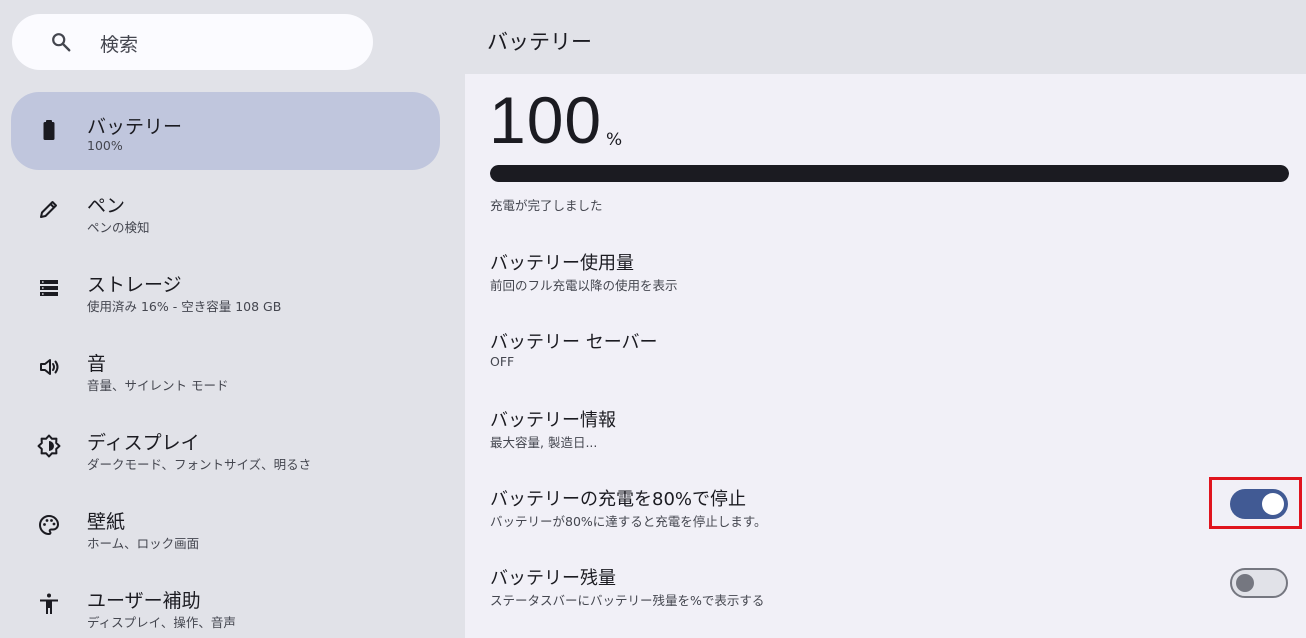  What do you see at coordinates (161, 622) in the screenshot?
I see `sidebar-item-subtitle: ディスプレイ、操作、音声` at bounding box center [161, 622].